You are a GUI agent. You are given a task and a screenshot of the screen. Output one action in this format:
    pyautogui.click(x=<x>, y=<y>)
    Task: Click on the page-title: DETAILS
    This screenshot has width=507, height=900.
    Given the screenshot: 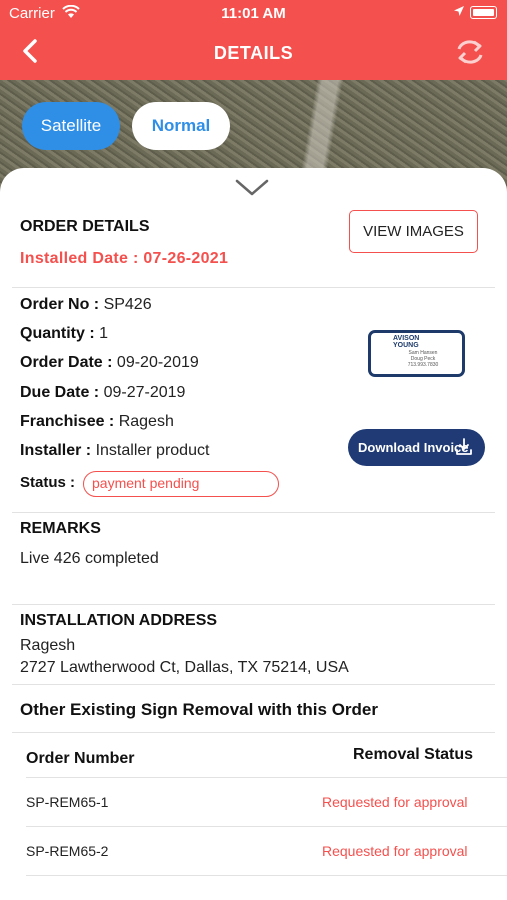 What is the action you would take?
    pyautogui.click(x=253, y=53)
    